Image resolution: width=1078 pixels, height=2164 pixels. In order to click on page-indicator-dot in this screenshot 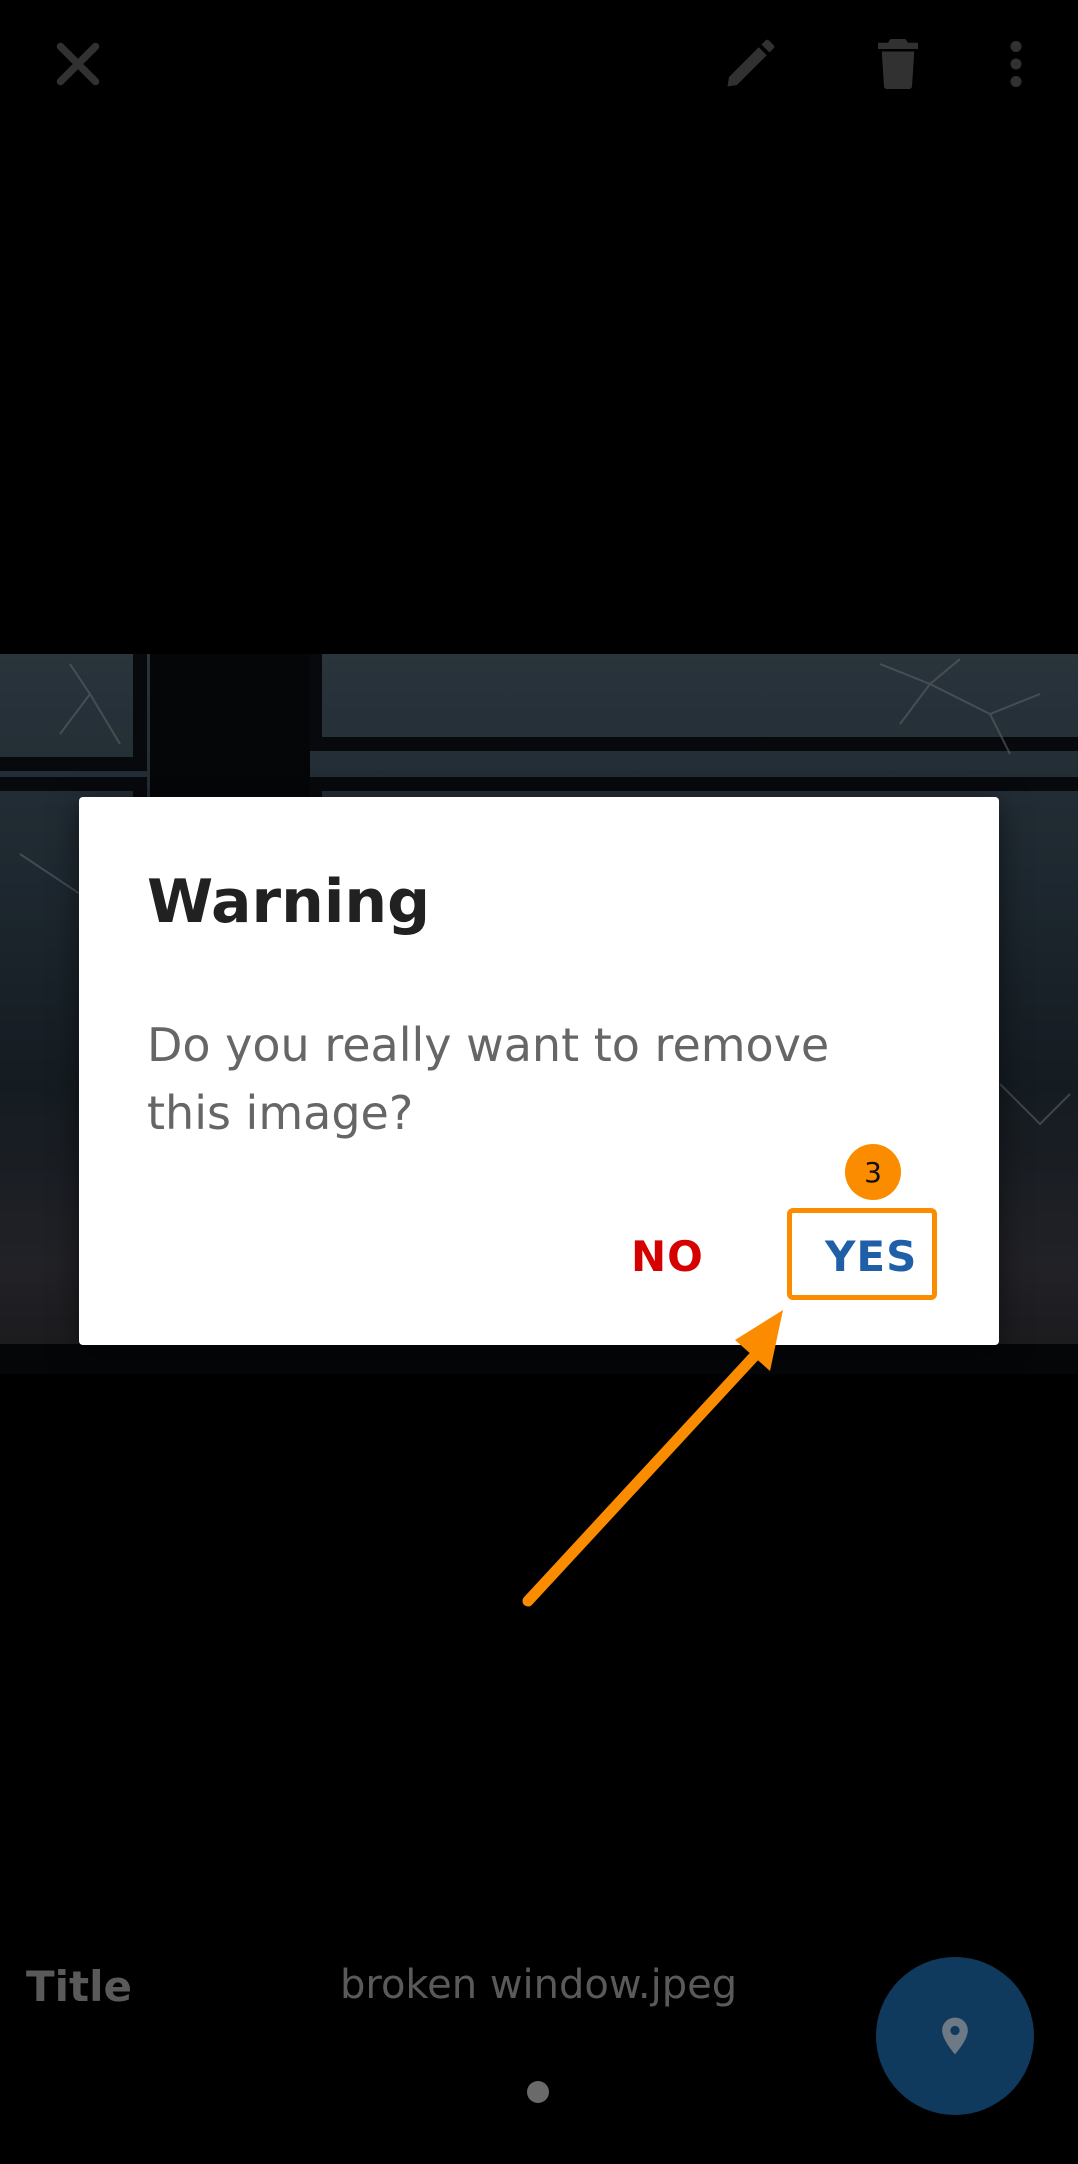, I will do `click(538, 2092)`.